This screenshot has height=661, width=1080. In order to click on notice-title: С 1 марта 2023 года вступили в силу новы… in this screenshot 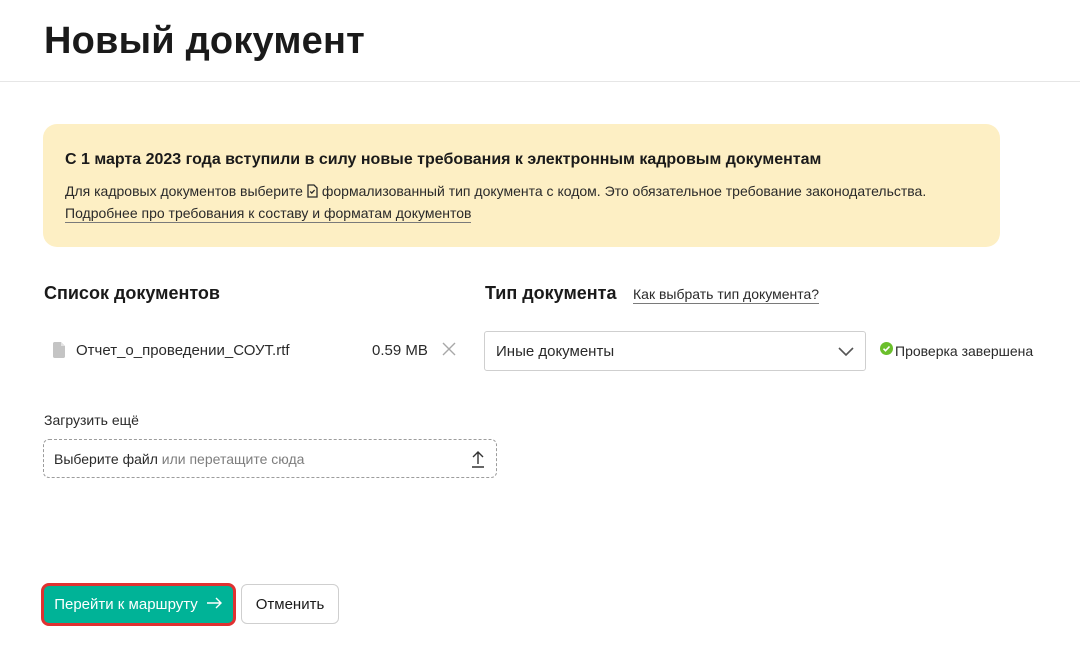, I will do `click(443, 159)`.